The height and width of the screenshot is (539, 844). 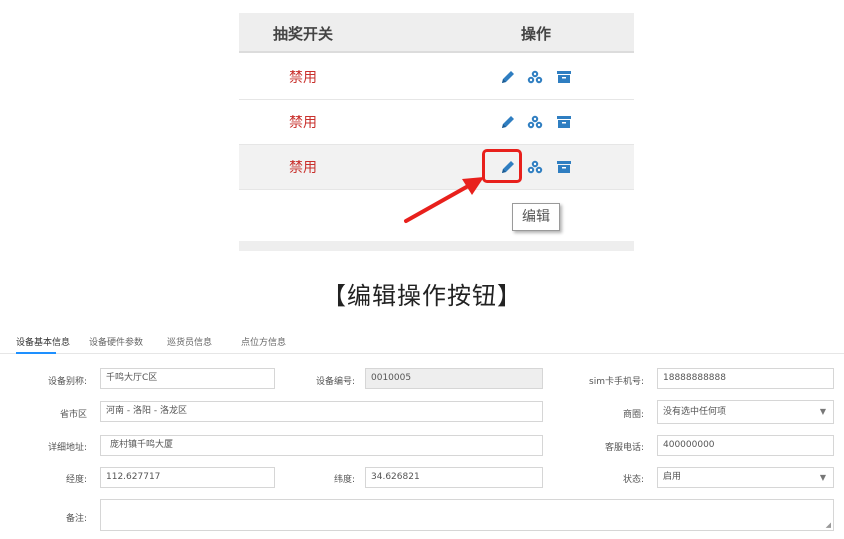 What do you see at coordinates (321, 411) in the screenshot?
I see `region-input: 河南 - 洛阳 - 洛龙区` at bounding box center [321, 411].